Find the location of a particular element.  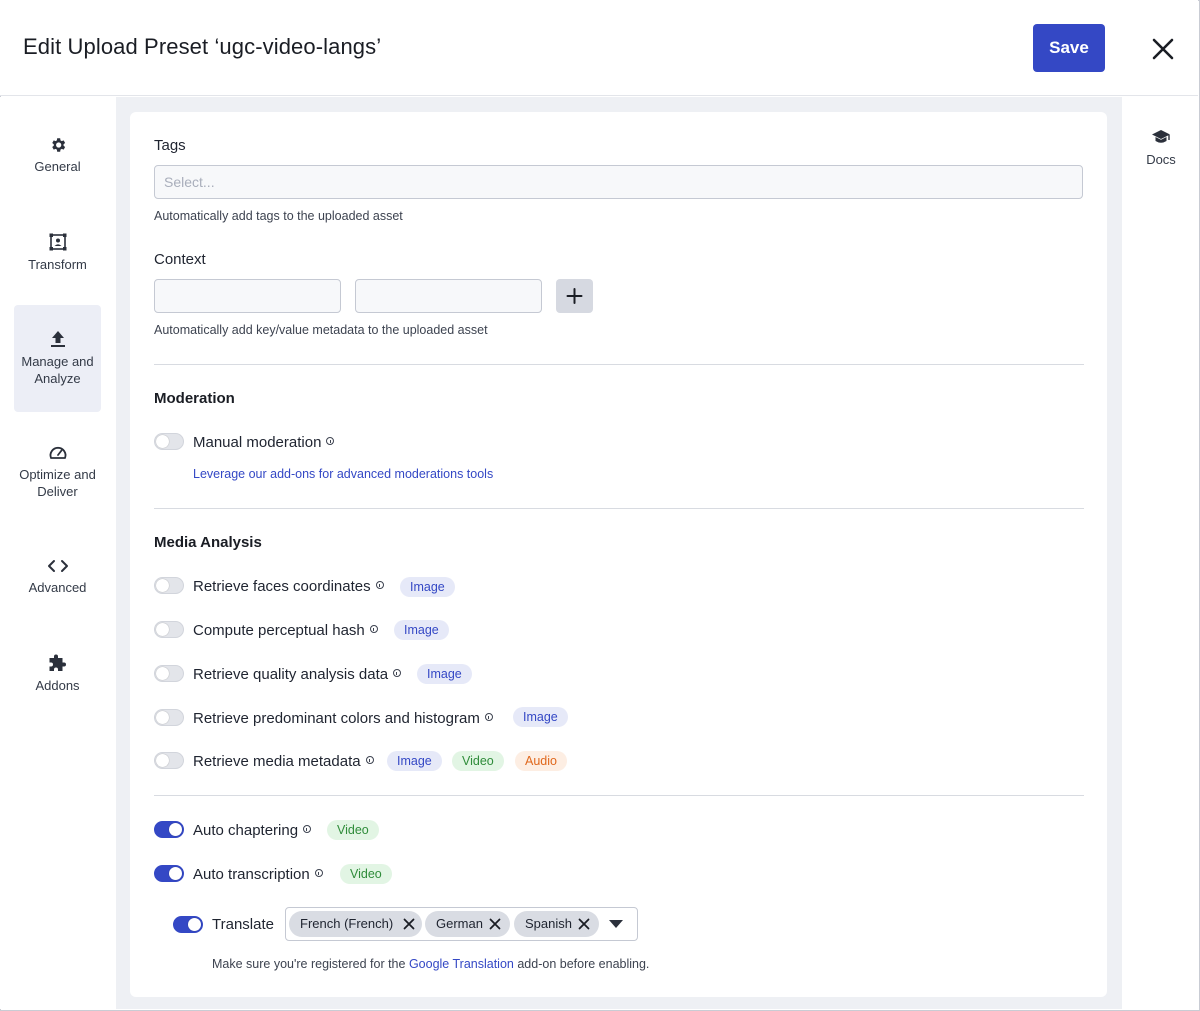

language-chip-label: German is located at coordinates (459, 923).